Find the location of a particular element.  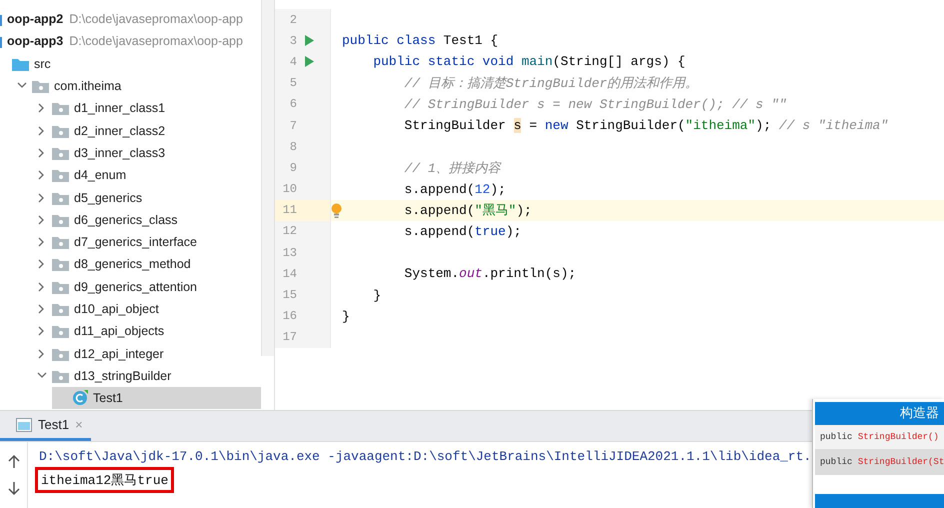

line-number: 16 is located at coordinates (289, 316).